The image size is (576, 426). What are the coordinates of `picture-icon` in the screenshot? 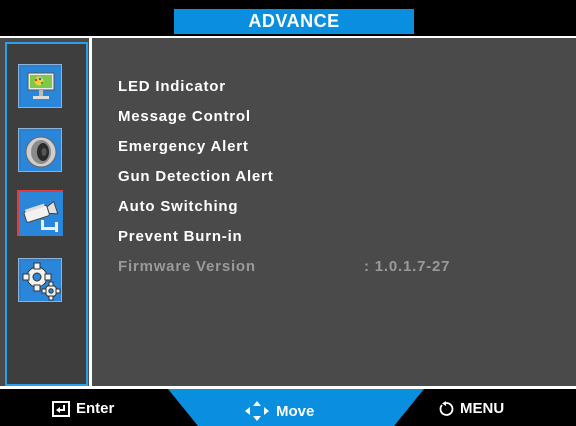 It's located at (41, 87).